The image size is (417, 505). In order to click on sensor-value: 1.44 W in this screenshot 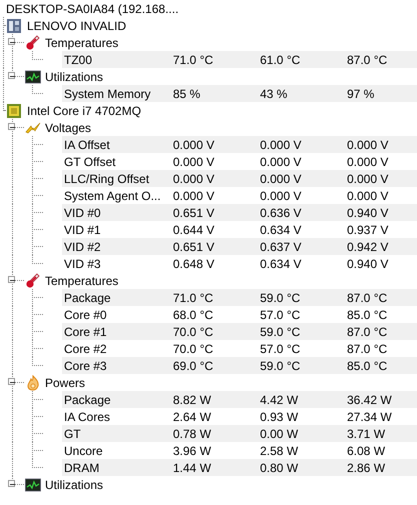, I will do `click(192, 467)`.